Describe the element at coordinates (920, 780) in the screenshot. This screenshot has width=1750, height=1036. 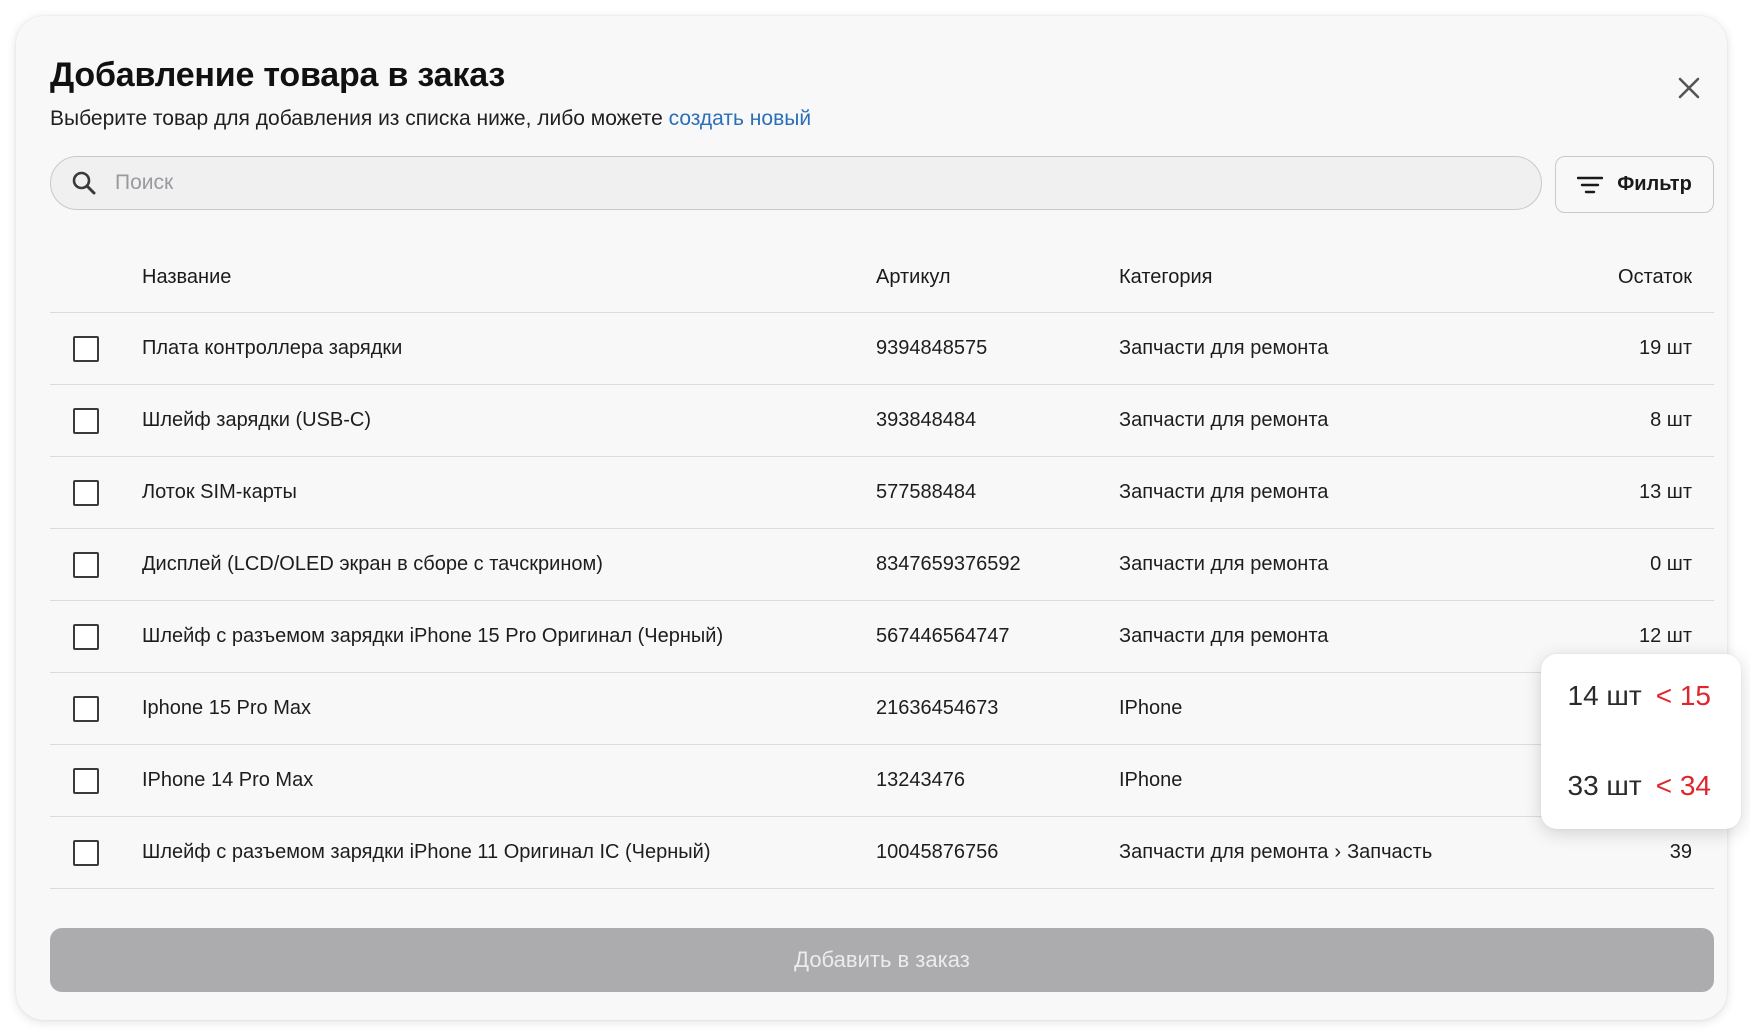
I see `product-sku: 13243476` at that location.